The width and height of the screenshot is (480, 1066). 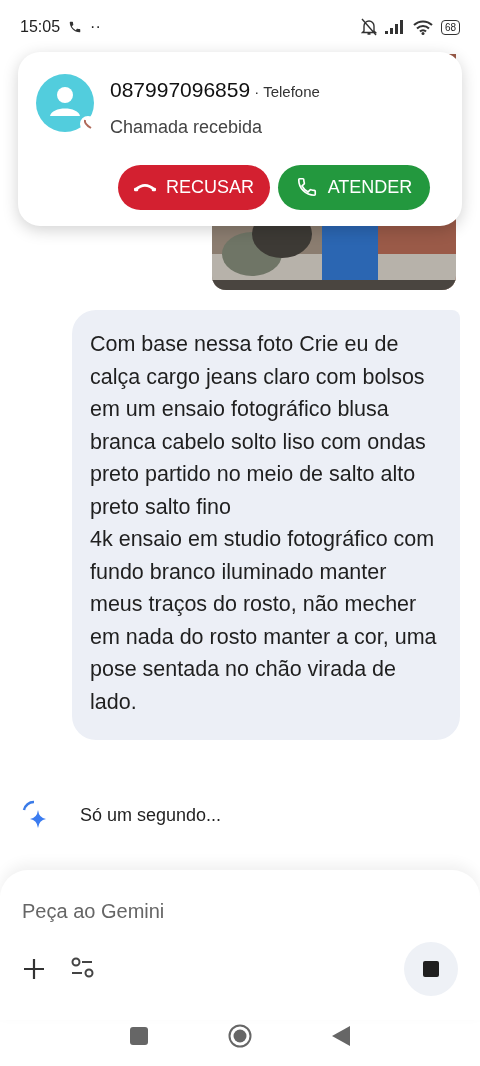 What do you see at coordinates (194, 187) in the screenshot?
I see `decline-call-button: RECUSAR` at bounding box center [194, 187].